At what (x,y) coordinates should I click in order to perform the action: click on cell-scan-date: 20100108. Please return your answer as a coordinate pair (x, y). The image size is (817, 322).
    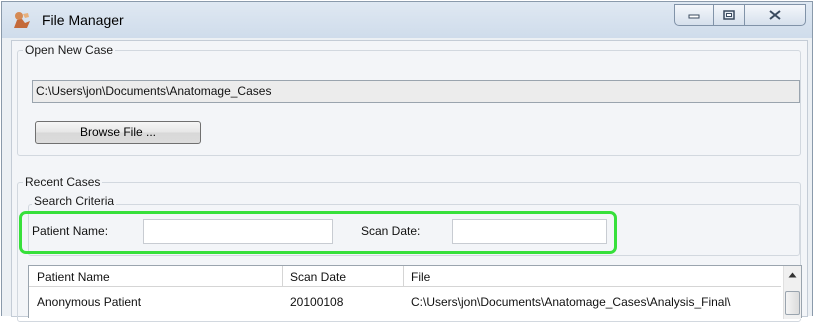
    Looking at the image, I should click on (317, 302).